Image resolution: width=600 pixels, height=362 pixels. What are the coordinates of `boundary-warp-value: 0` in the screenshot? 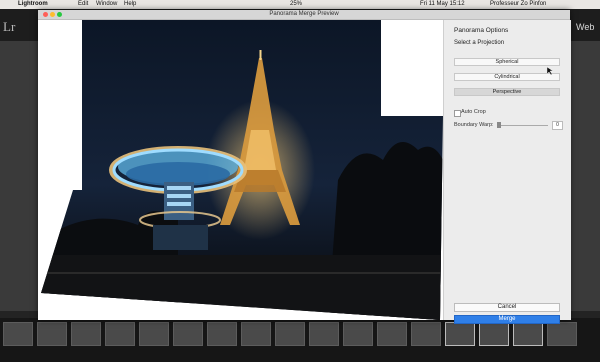 It's located at (557, 125).